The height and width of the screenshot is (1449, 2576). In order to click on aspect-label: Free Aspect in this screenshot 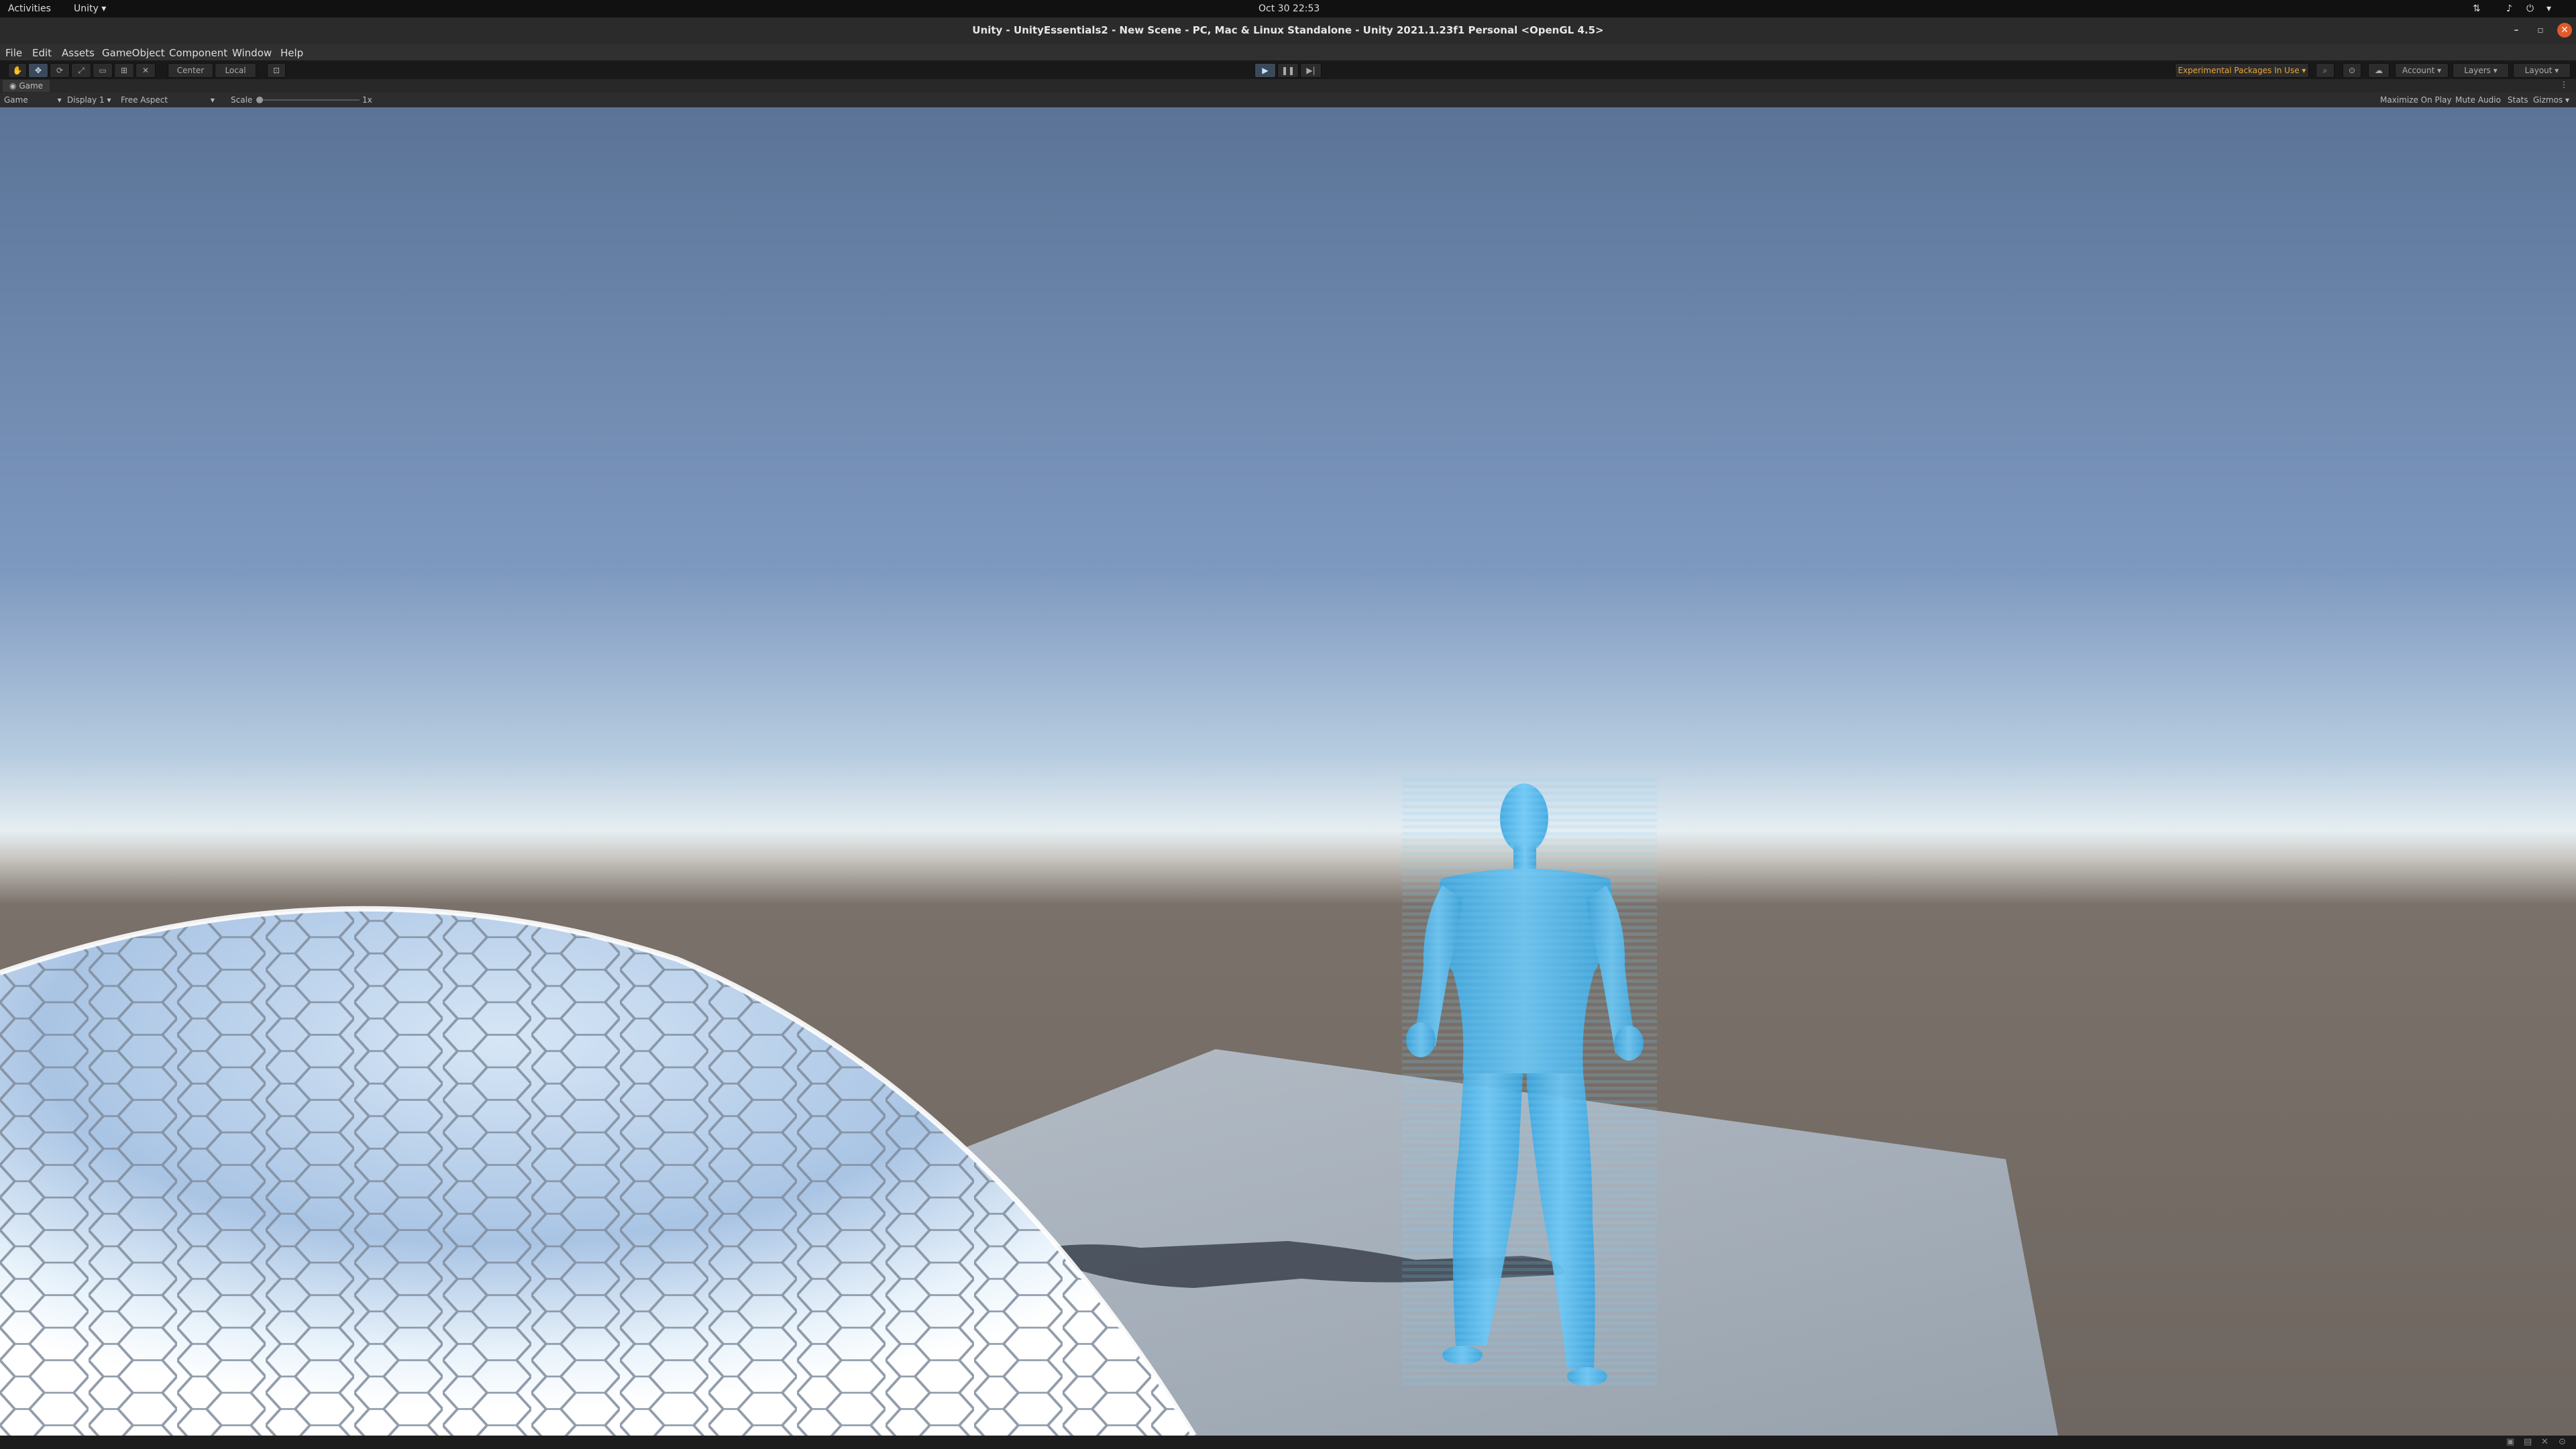, I will do `click(144, 100)`.